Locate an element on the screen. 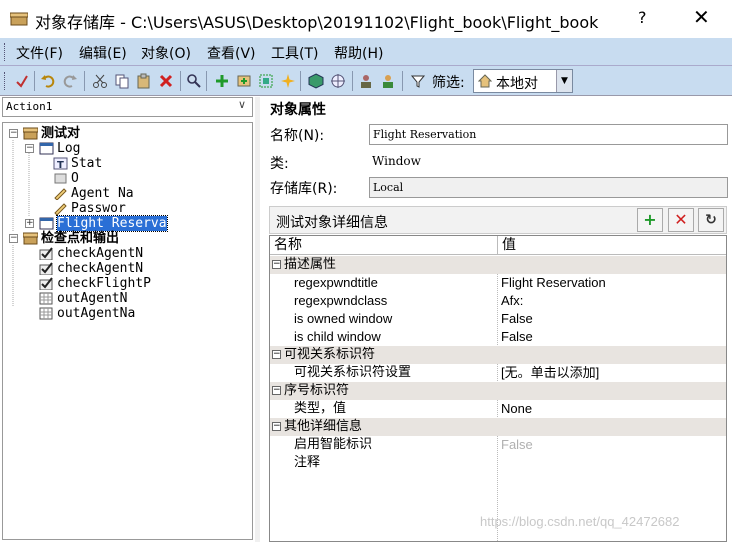  tree-node: Agent Na is located at coordinates (102, 193).